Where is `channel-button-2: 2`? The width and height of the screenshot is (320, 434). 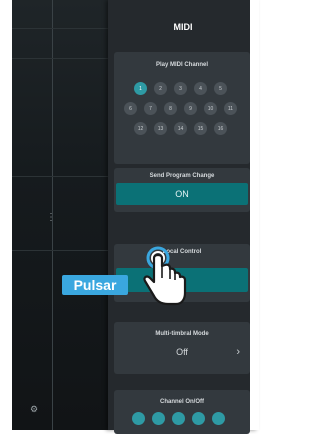 channel-button-2: 2 is located at coordinates (160, 88).